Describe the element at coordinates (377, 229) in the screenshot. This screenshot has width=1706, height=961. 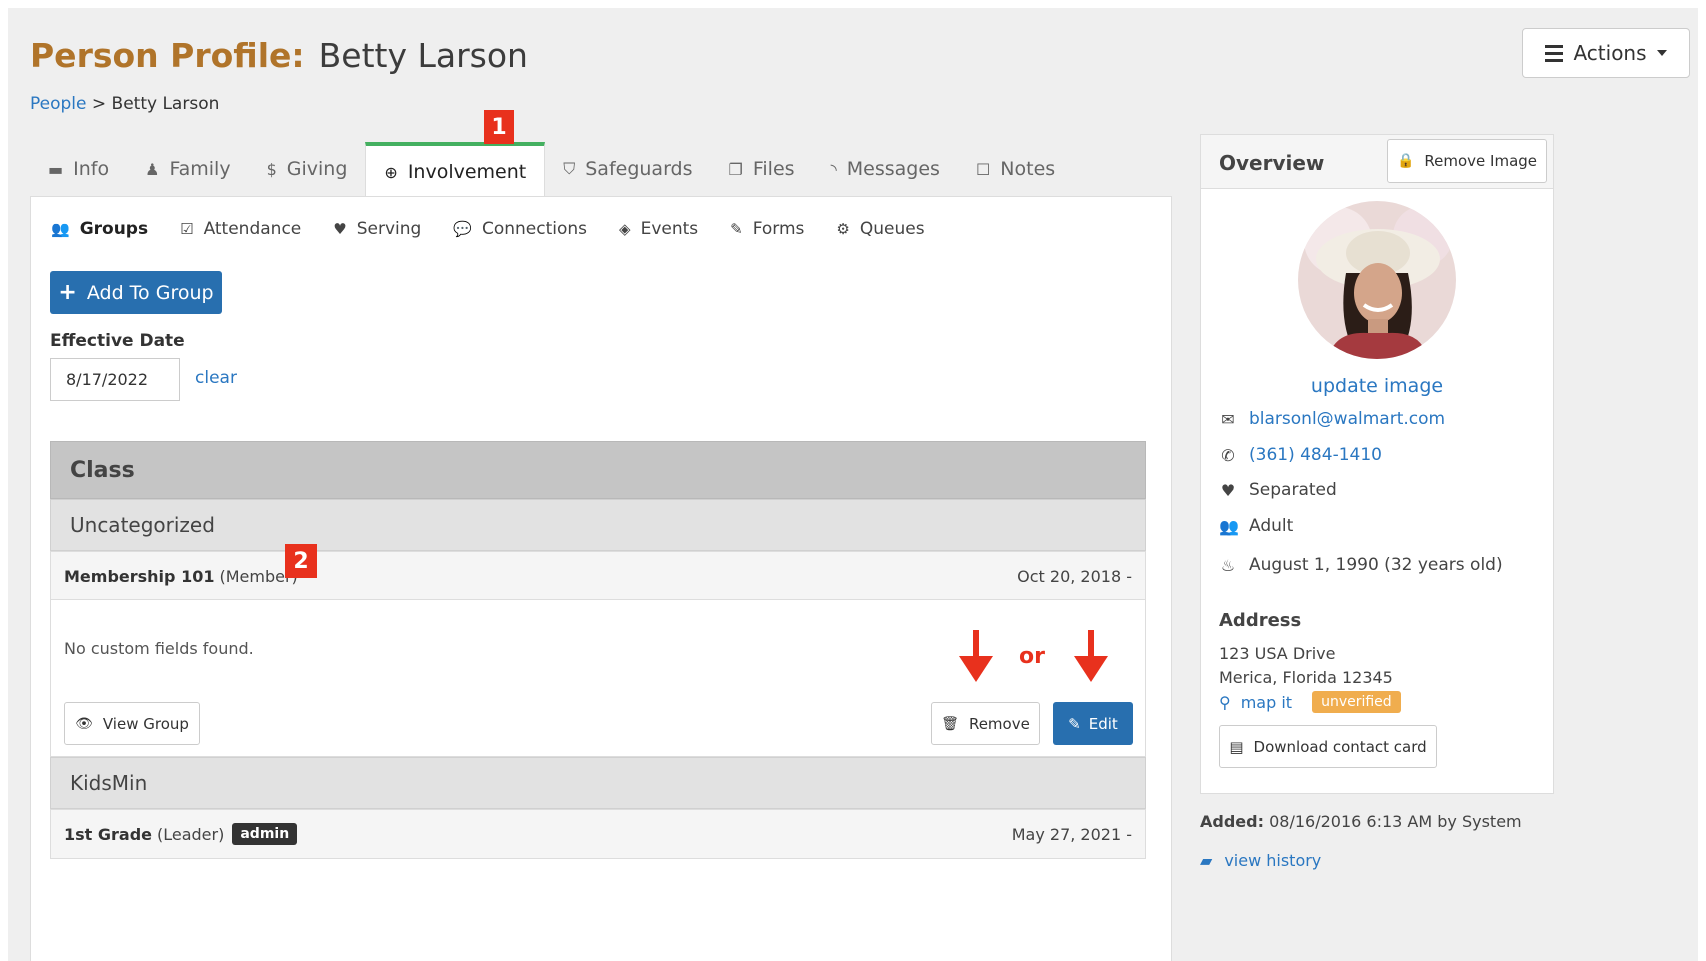
I see `subtab-serving: ♥ Serving` at that location.